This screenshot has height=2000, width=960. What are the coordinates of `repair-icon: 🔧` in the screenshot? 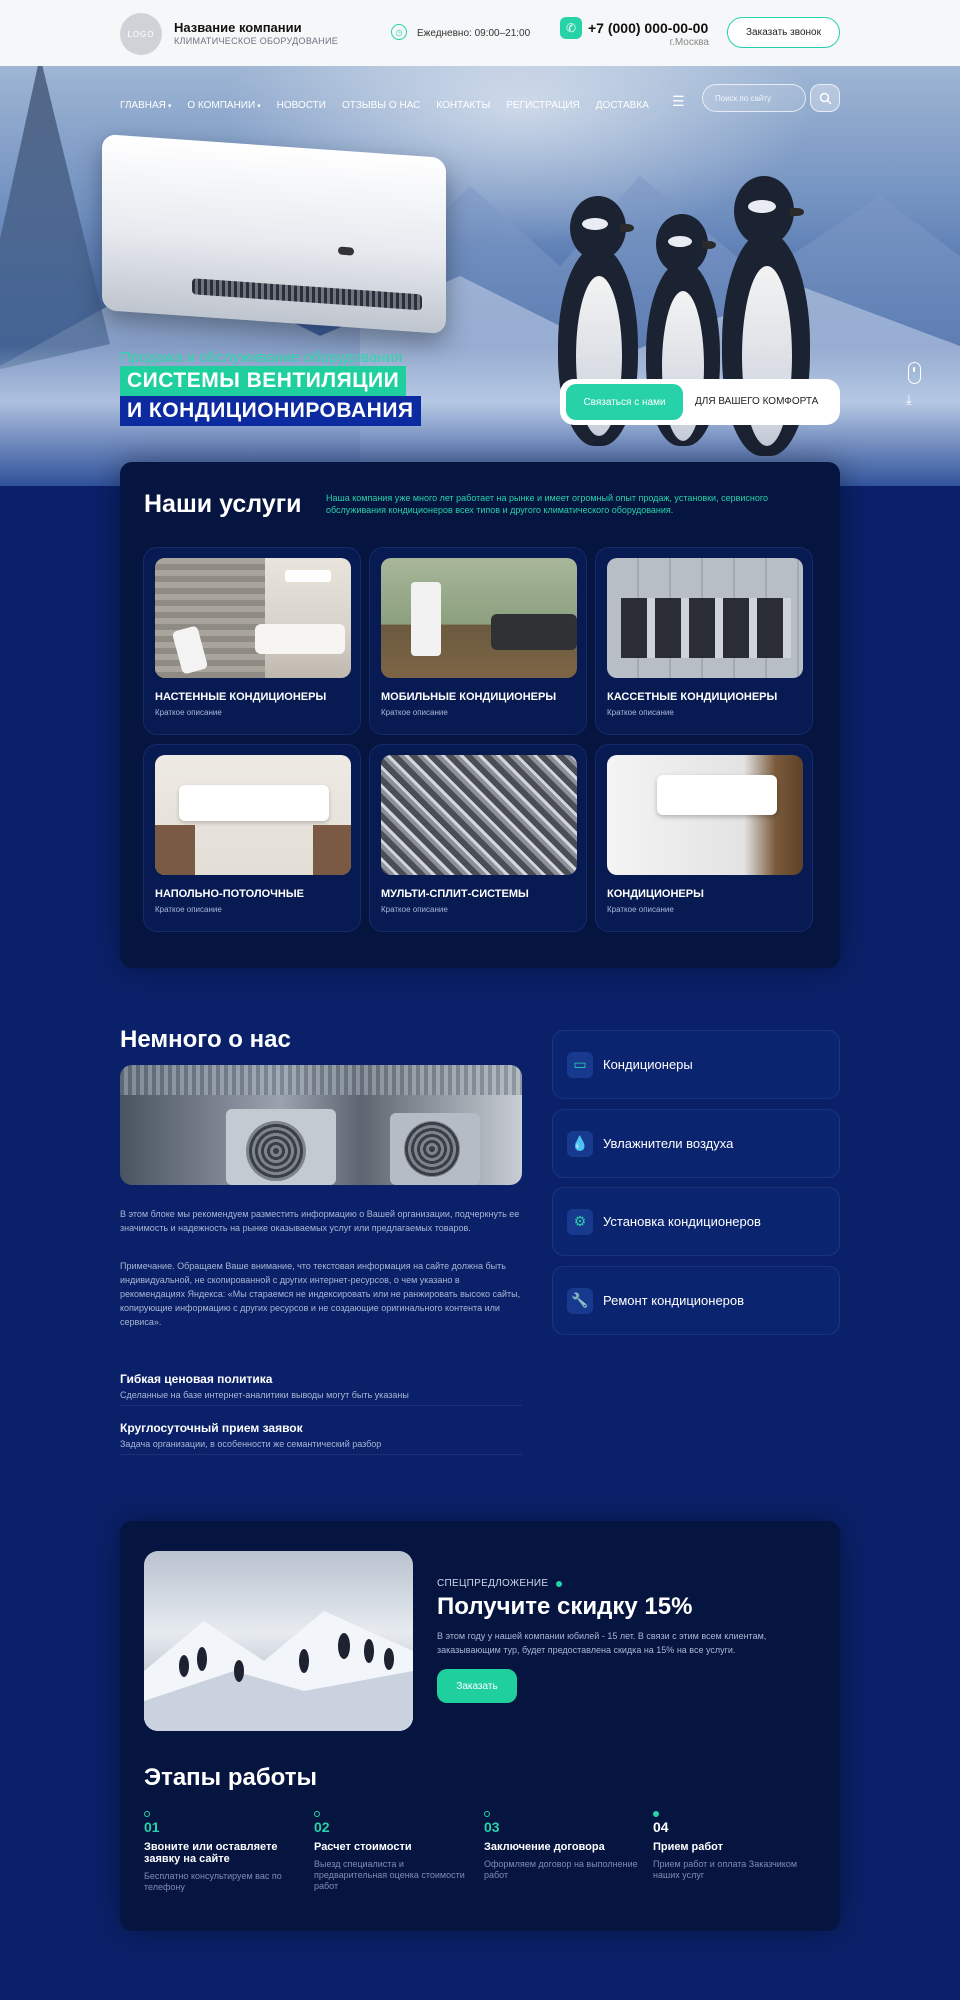 It's located at (580, 1300).